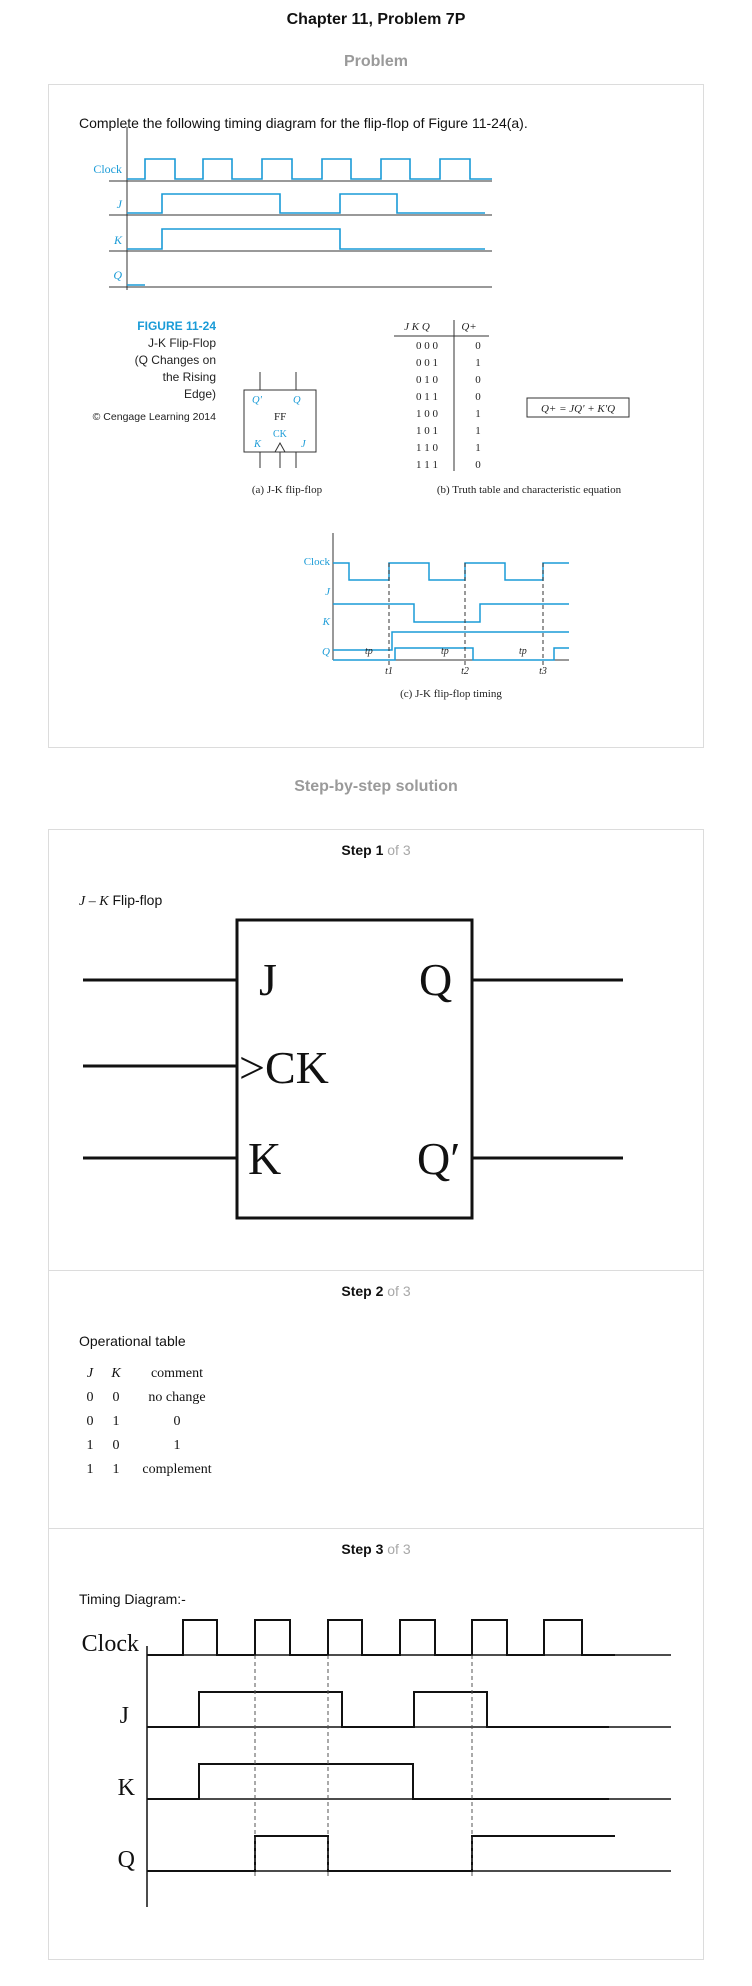 The width and height of the screenshot is (752, 1986). I want to click on ff-symbol: Q' Q K J FF CK (a) J-K flip-flop, so click(283, 434).